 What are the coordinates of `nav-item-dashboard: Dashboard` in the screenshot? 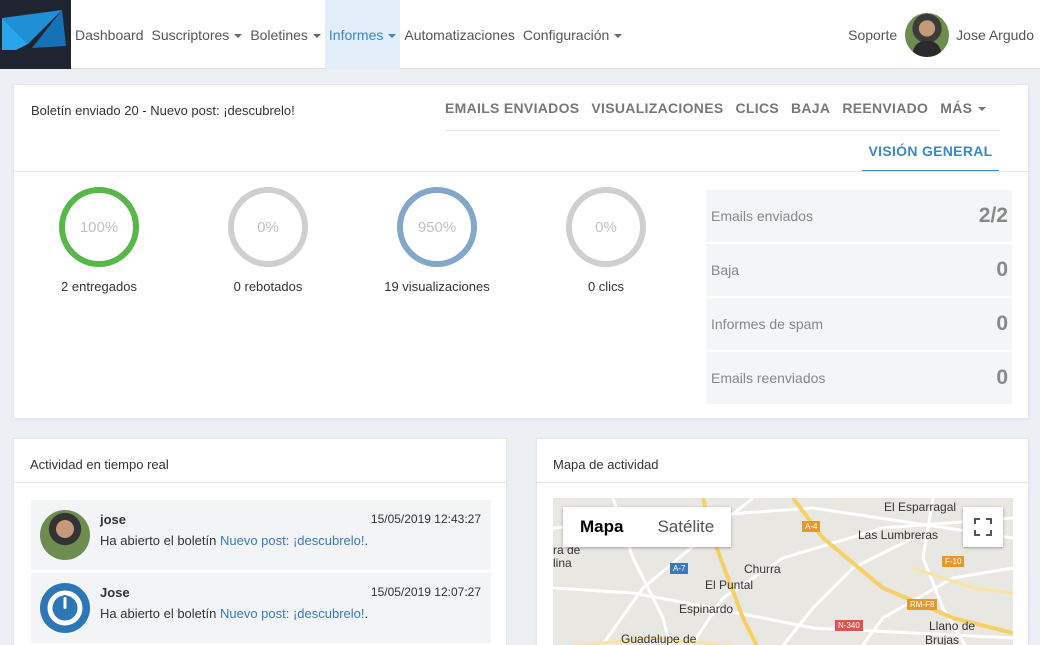 It's located at (109, 34).